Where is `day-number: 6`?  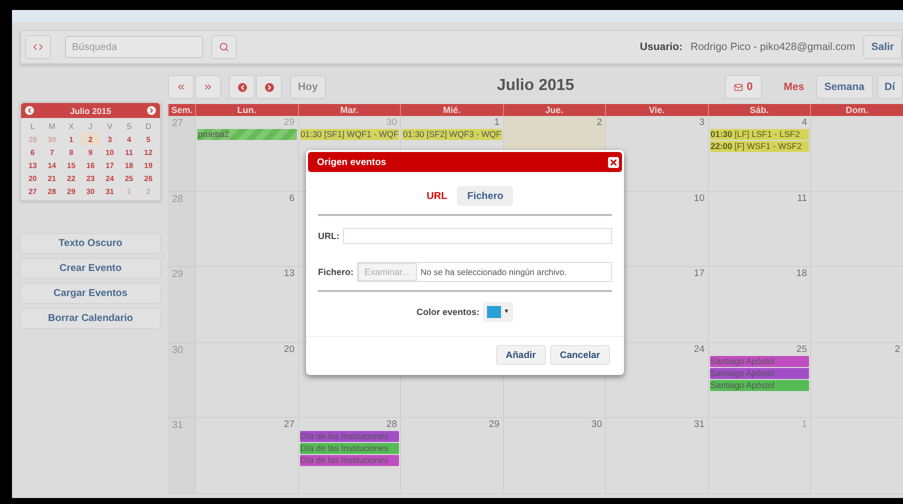 day-number: 6 is located at coordinates (291, 198).